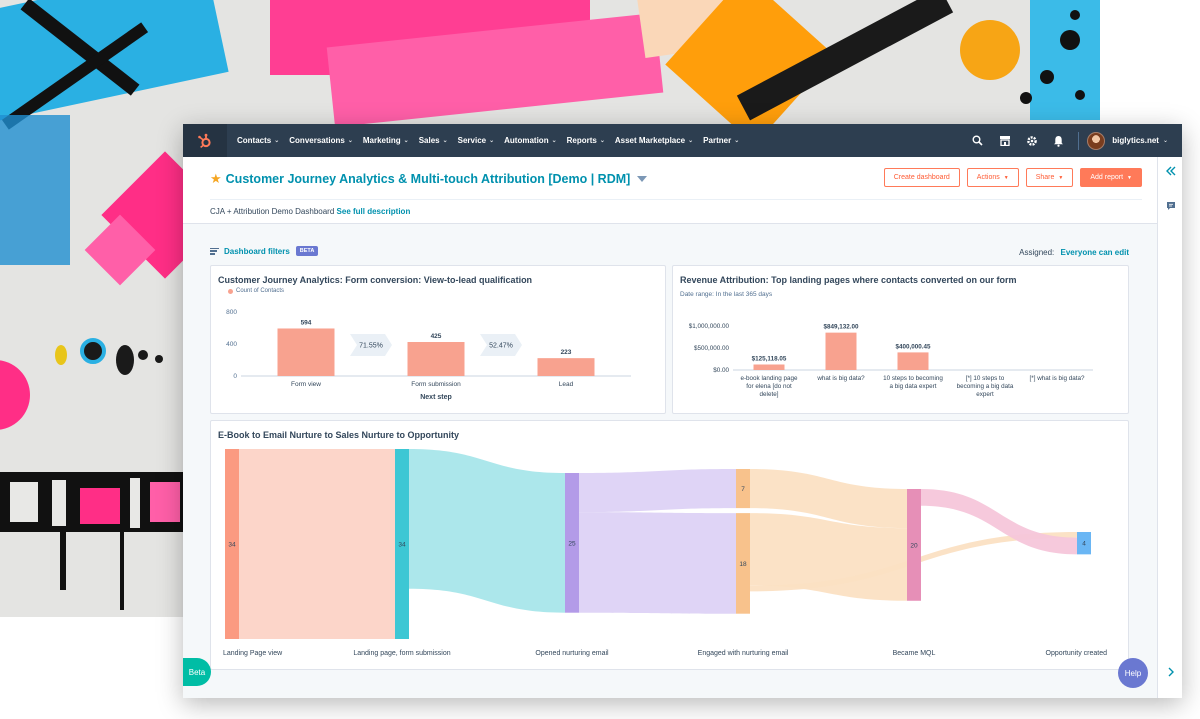  What do you see at coordinates (231, 344) in the screenshot?
I see `y-tick-label: 400` at bounding box center [231, 344].